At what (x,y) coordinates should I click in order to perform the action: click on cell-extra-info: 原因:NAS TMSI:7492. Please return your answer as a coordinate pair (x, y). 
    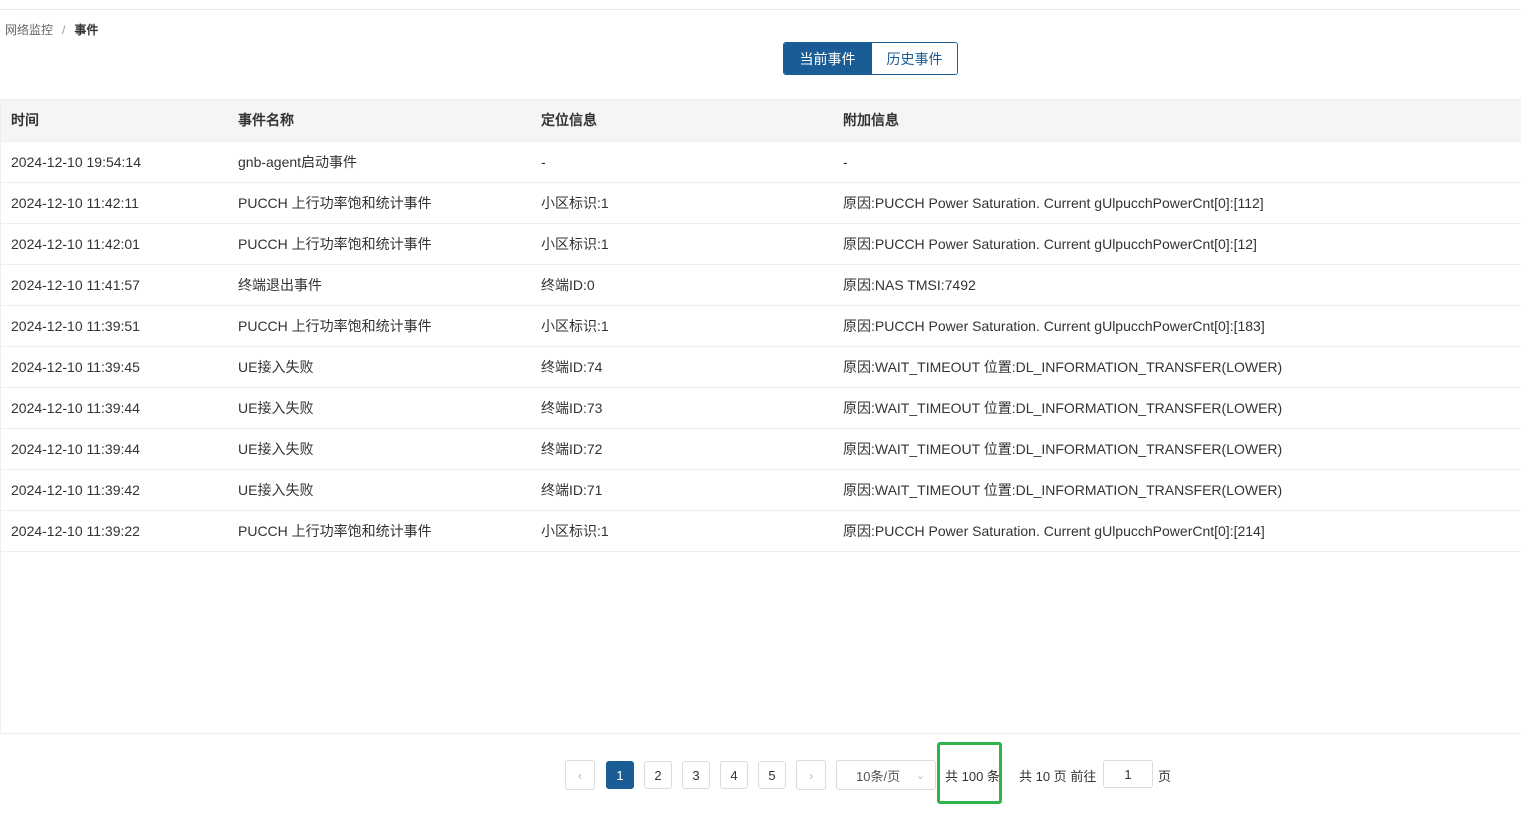
    Looking at the image, I should click on (1177, 285).